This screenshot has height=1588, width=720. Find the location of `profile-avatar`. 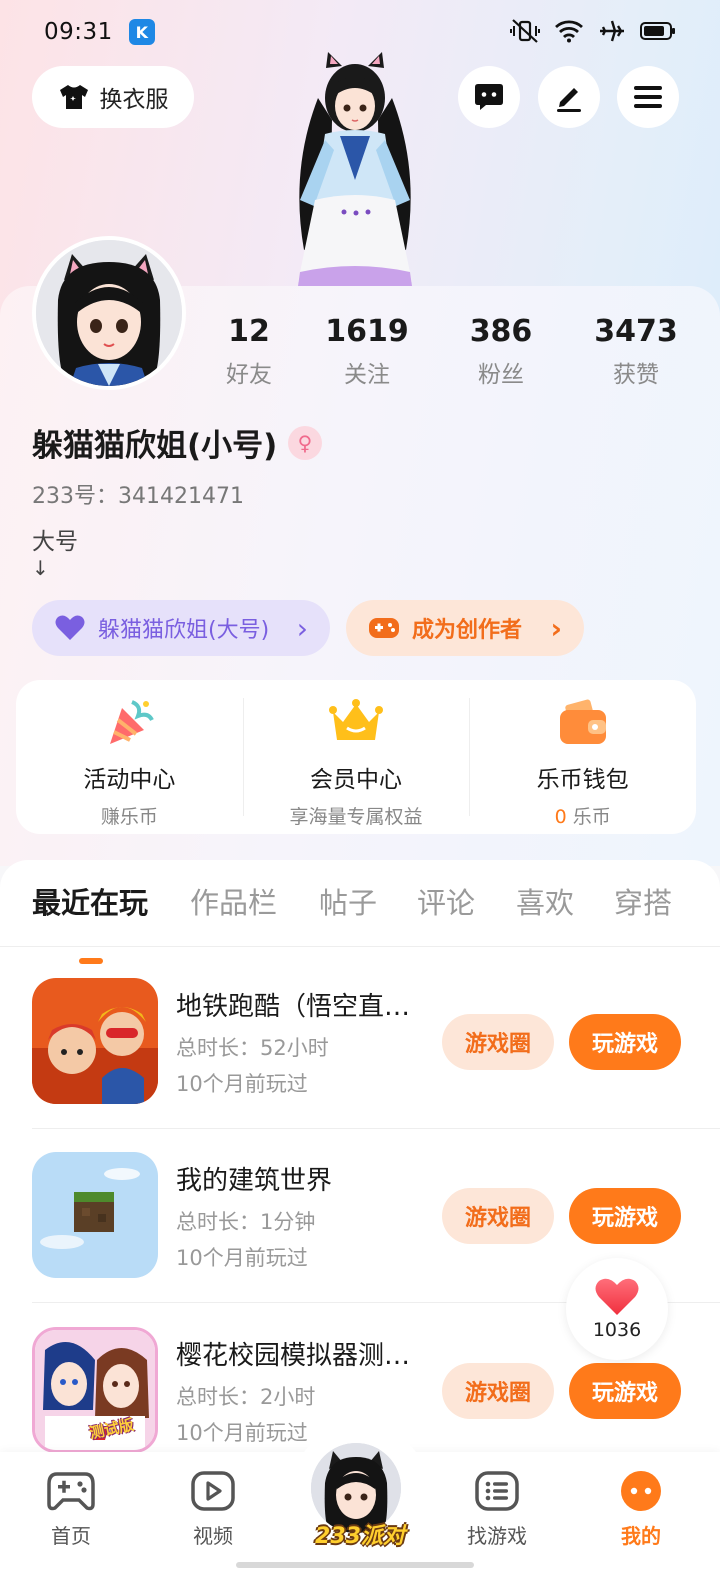

profile-avatar is located at coordinates (109, 313).